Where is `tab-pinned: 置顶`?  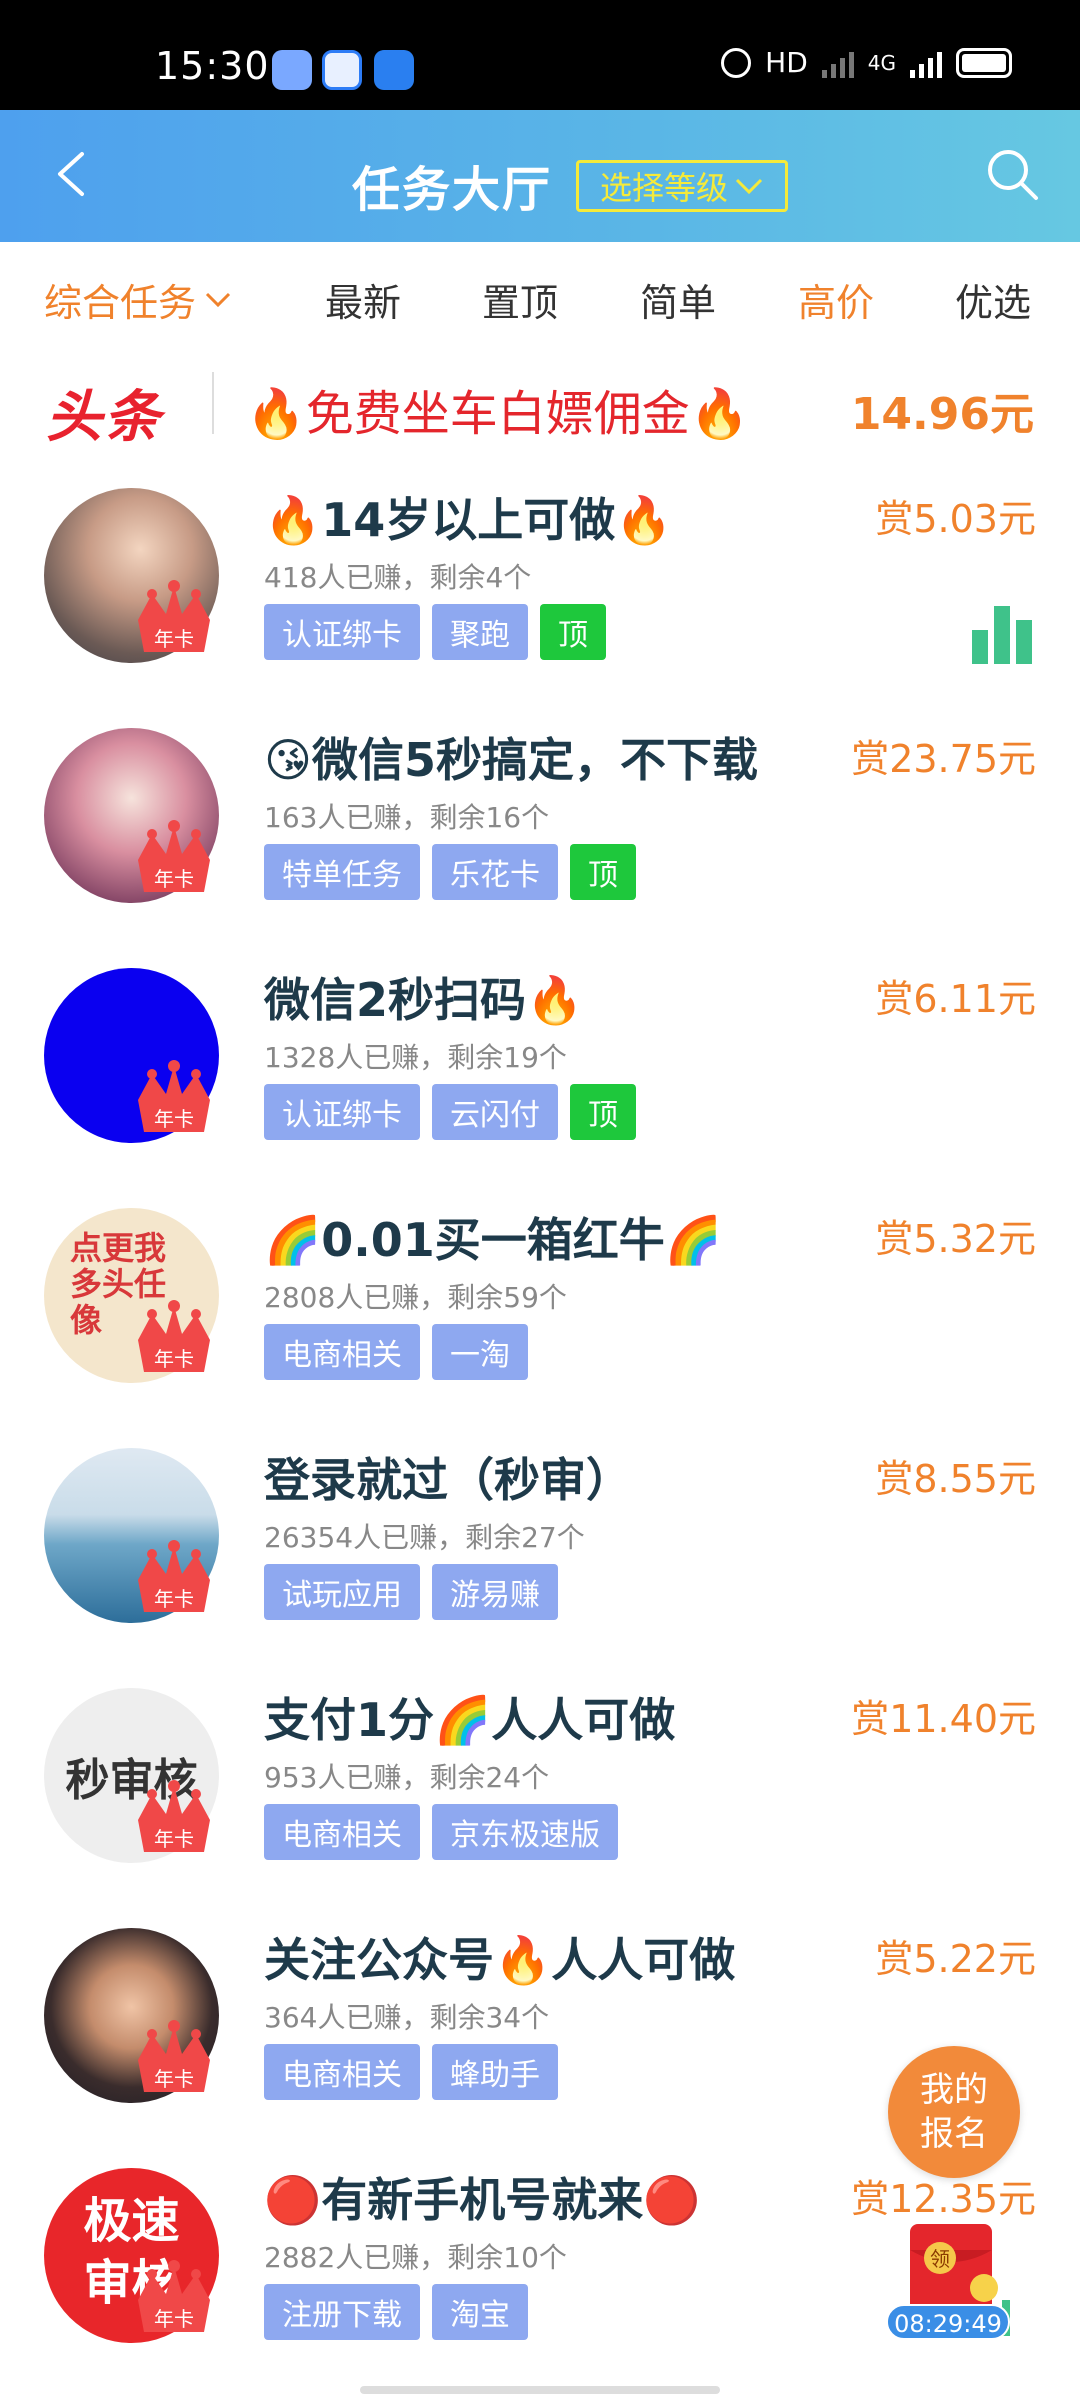 tab-pinned: 置顶 is located at coordinates (520, 299).